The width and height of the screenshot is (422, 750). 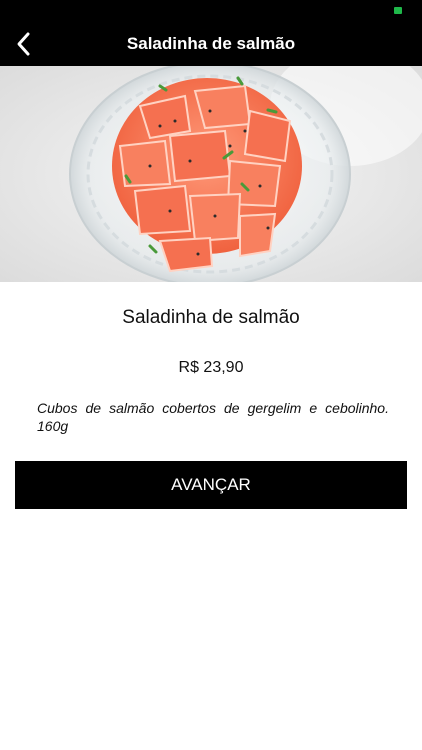 What do you see at coordinates (398, 10) in the screenshot?
I see `battery-icon` at bounding box center [398, 10].